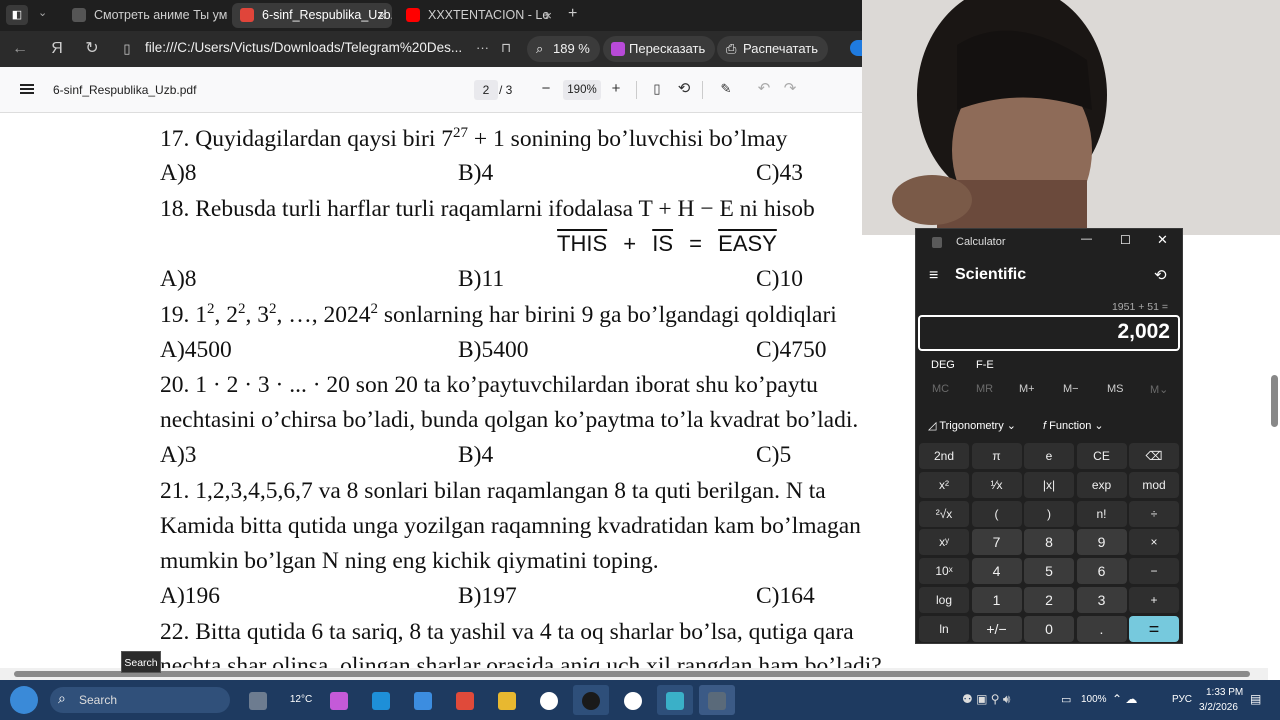 The width and height of the screenshot is (1280, 720). Describe the element at coordinates (546, 89) in the screenshot. I see `zoom-out-button: −` at that location.